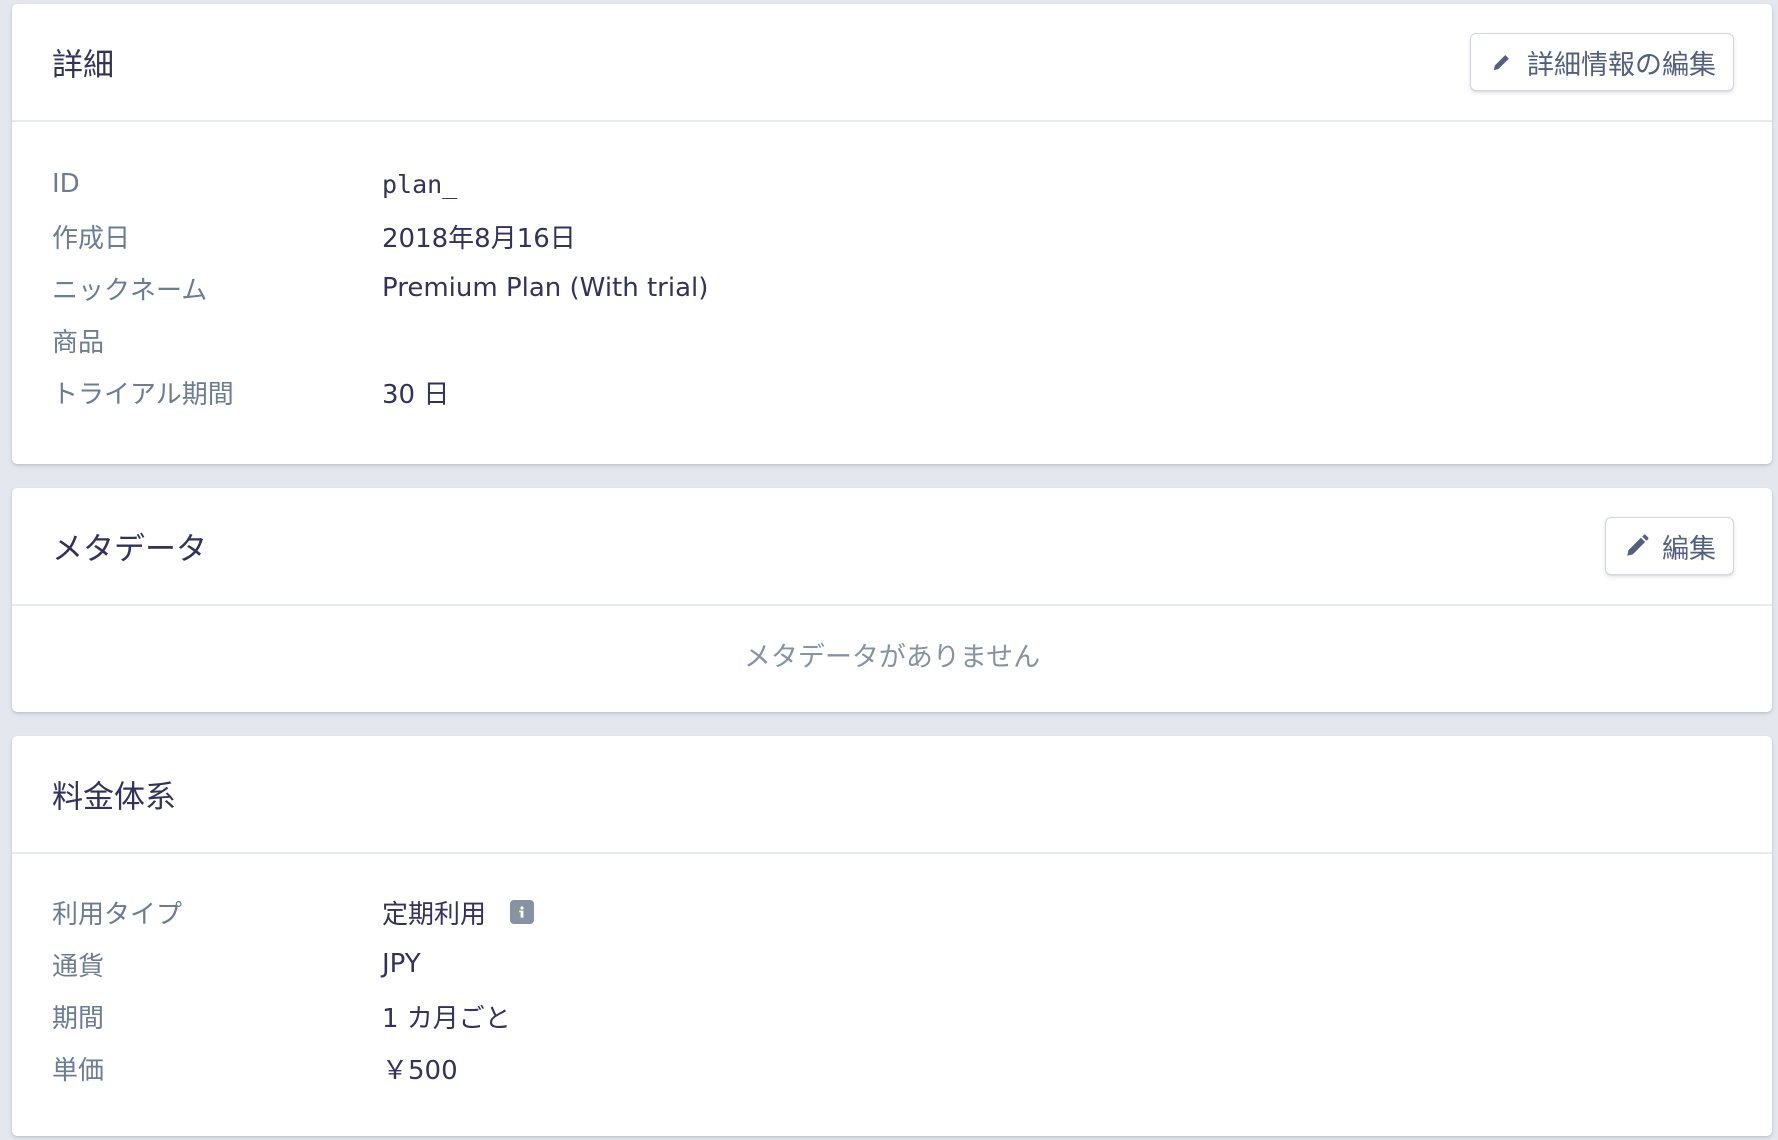 This screenshot has width=1778, height=1140. What do you see at coordinates (91, 238) in the screenshot?
I see `detail-label: 作成日` at bounding box center [91, 238].